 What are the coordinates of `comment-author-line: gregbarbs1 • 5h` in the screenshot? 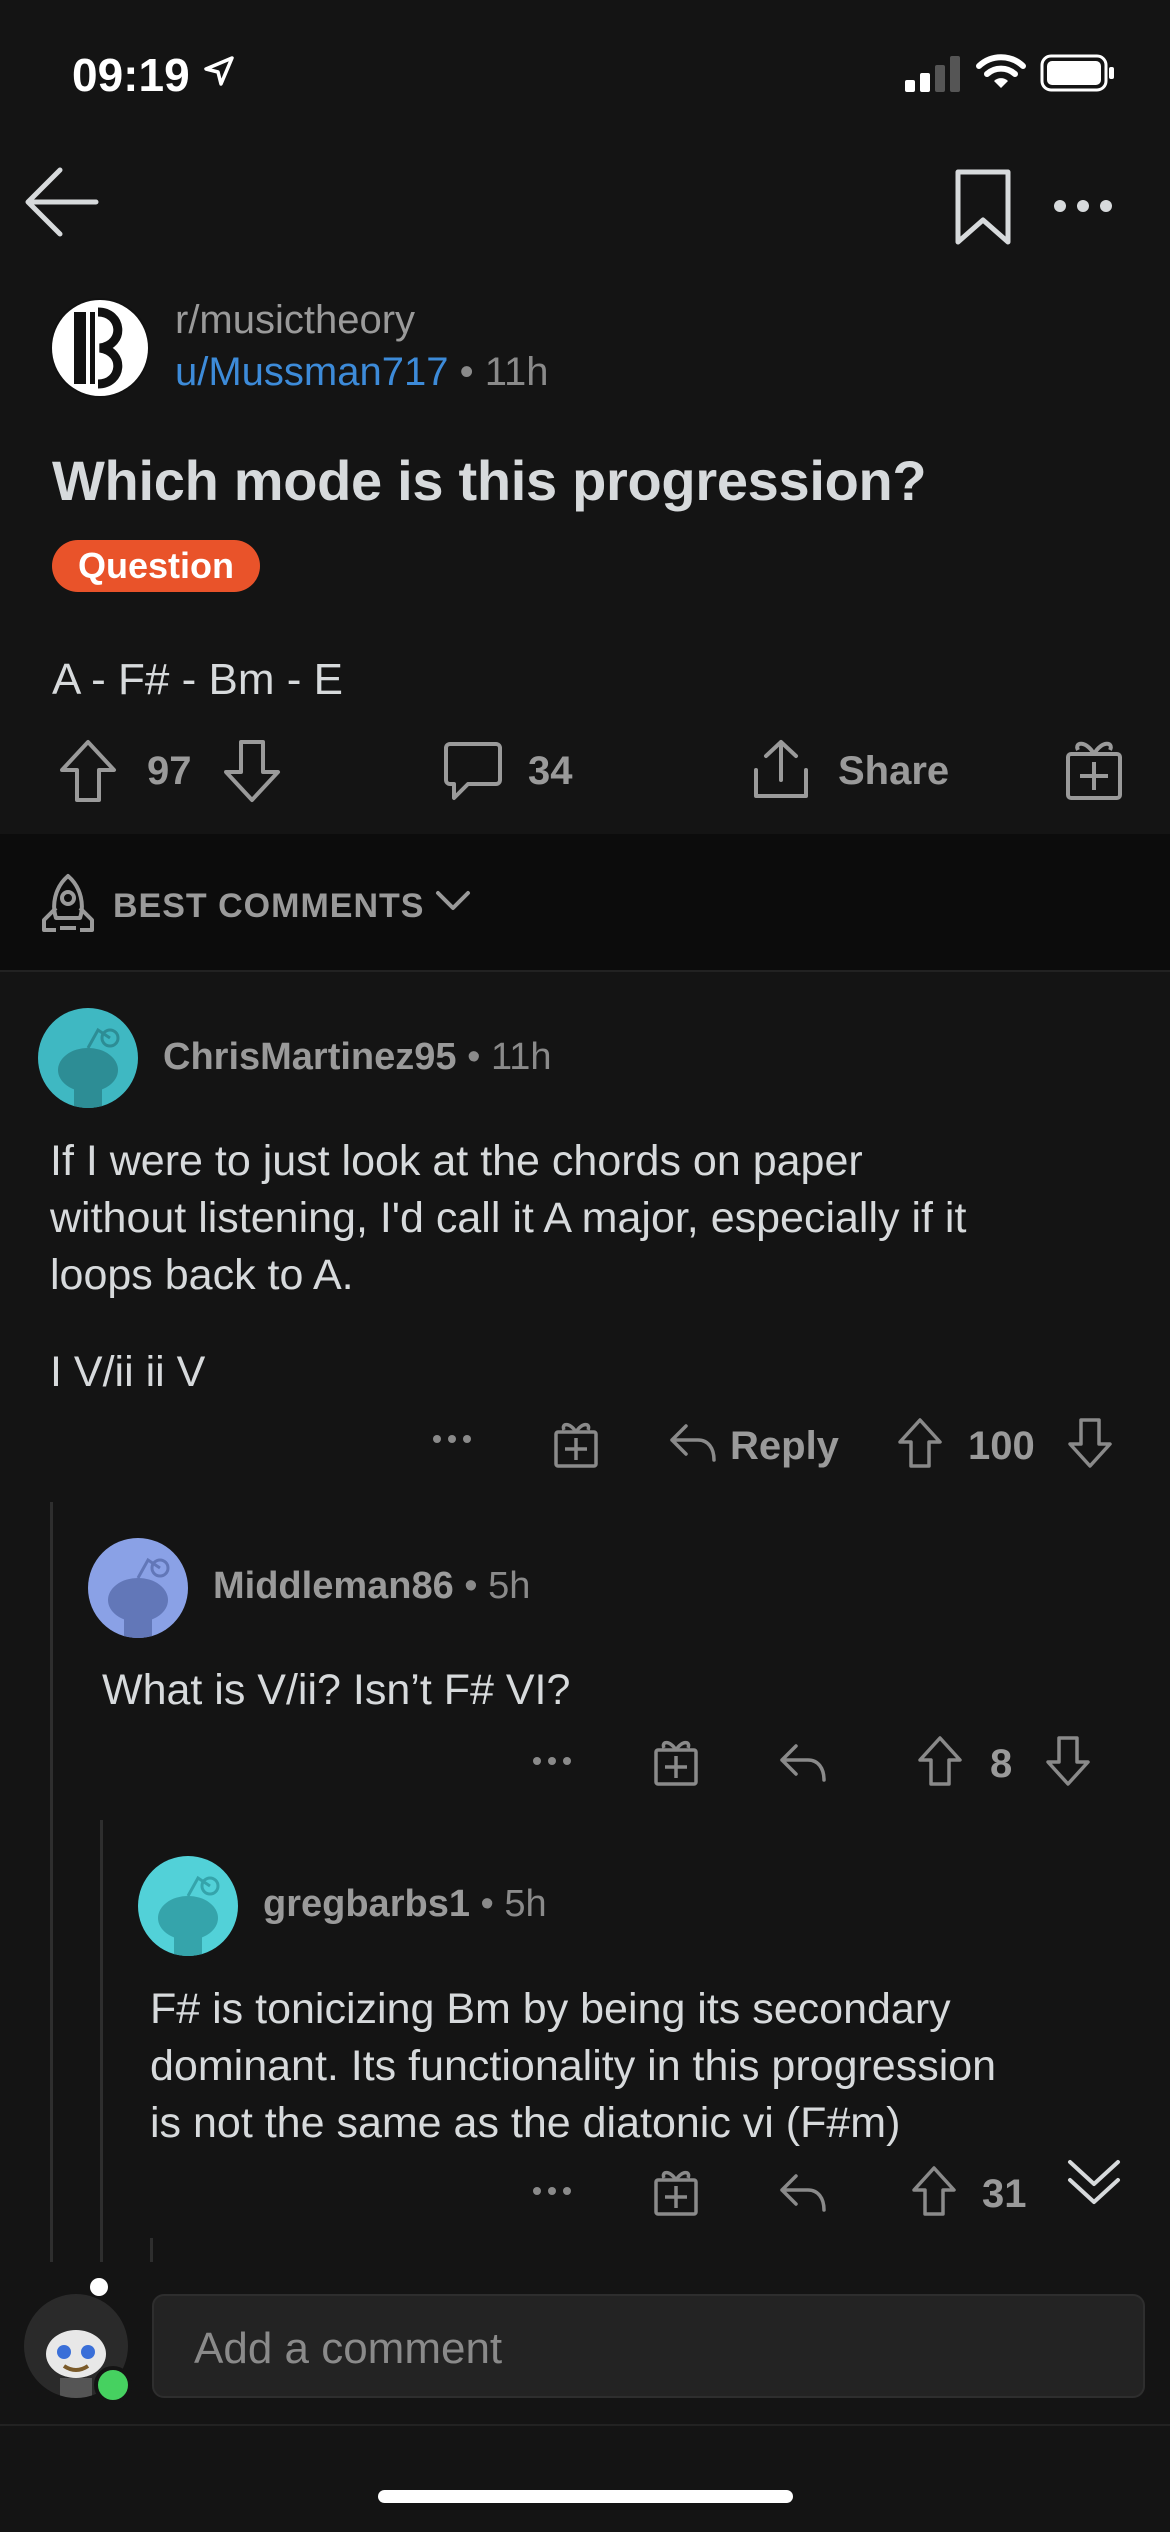 It's located at (405, 1904).